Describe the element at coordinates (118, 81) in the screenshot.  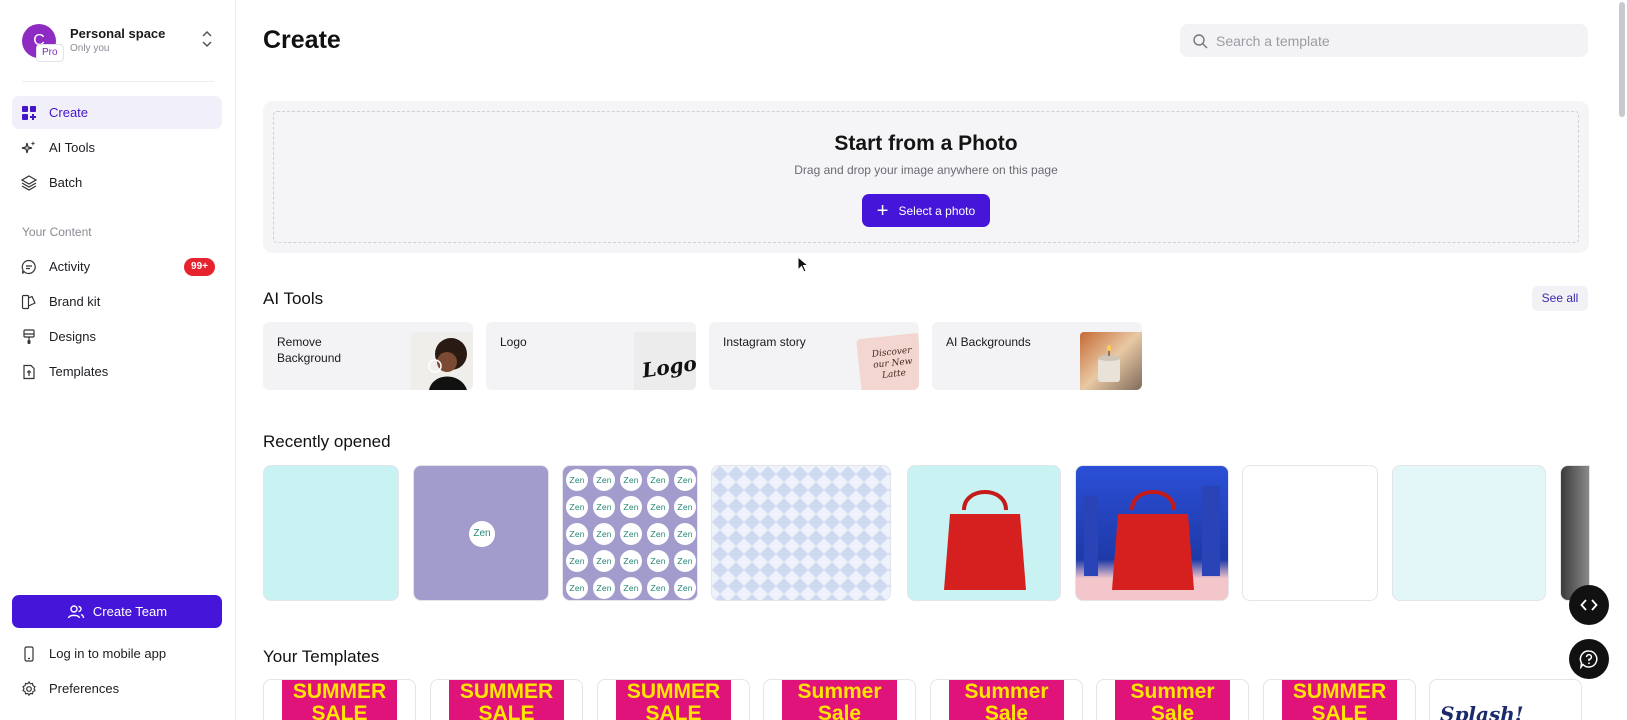
I see `sidebar-divider` at that location.